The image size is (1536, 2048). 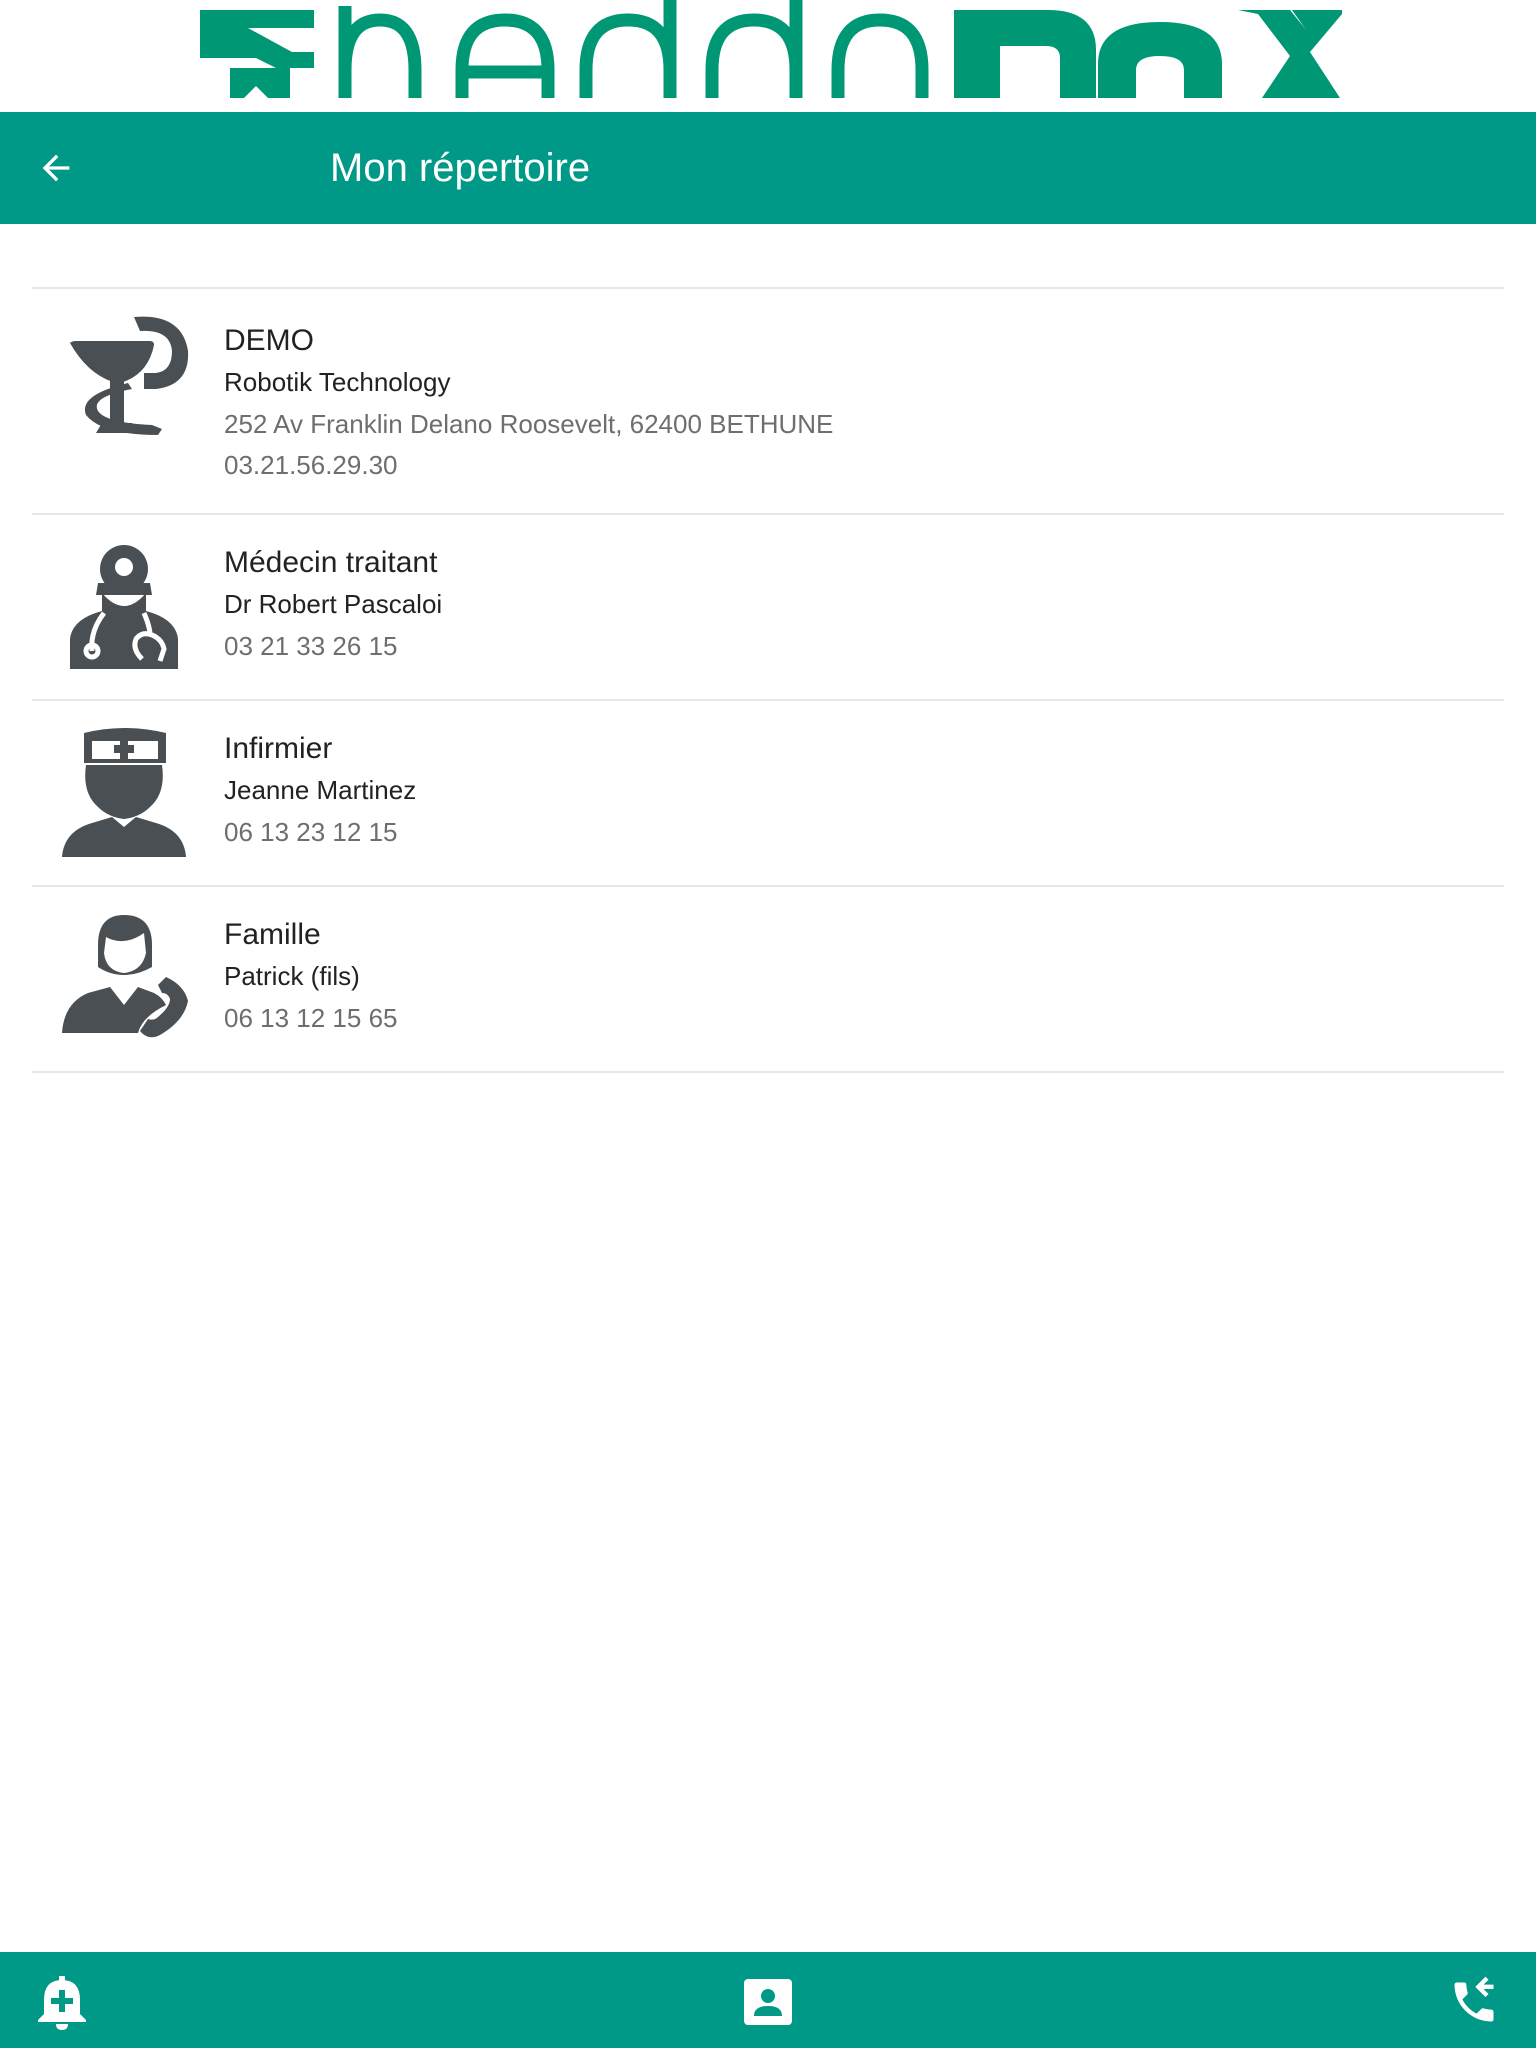 What do you see at coordinates (272, 934) in the screenshot?
I see `contact-category: Famille` at bounding box center [272, 934].